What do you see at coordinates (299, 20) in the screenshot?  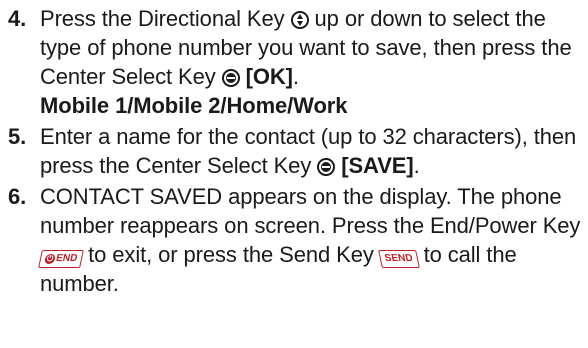 I see `directional-key-icon` at bounding box center [299, 20].